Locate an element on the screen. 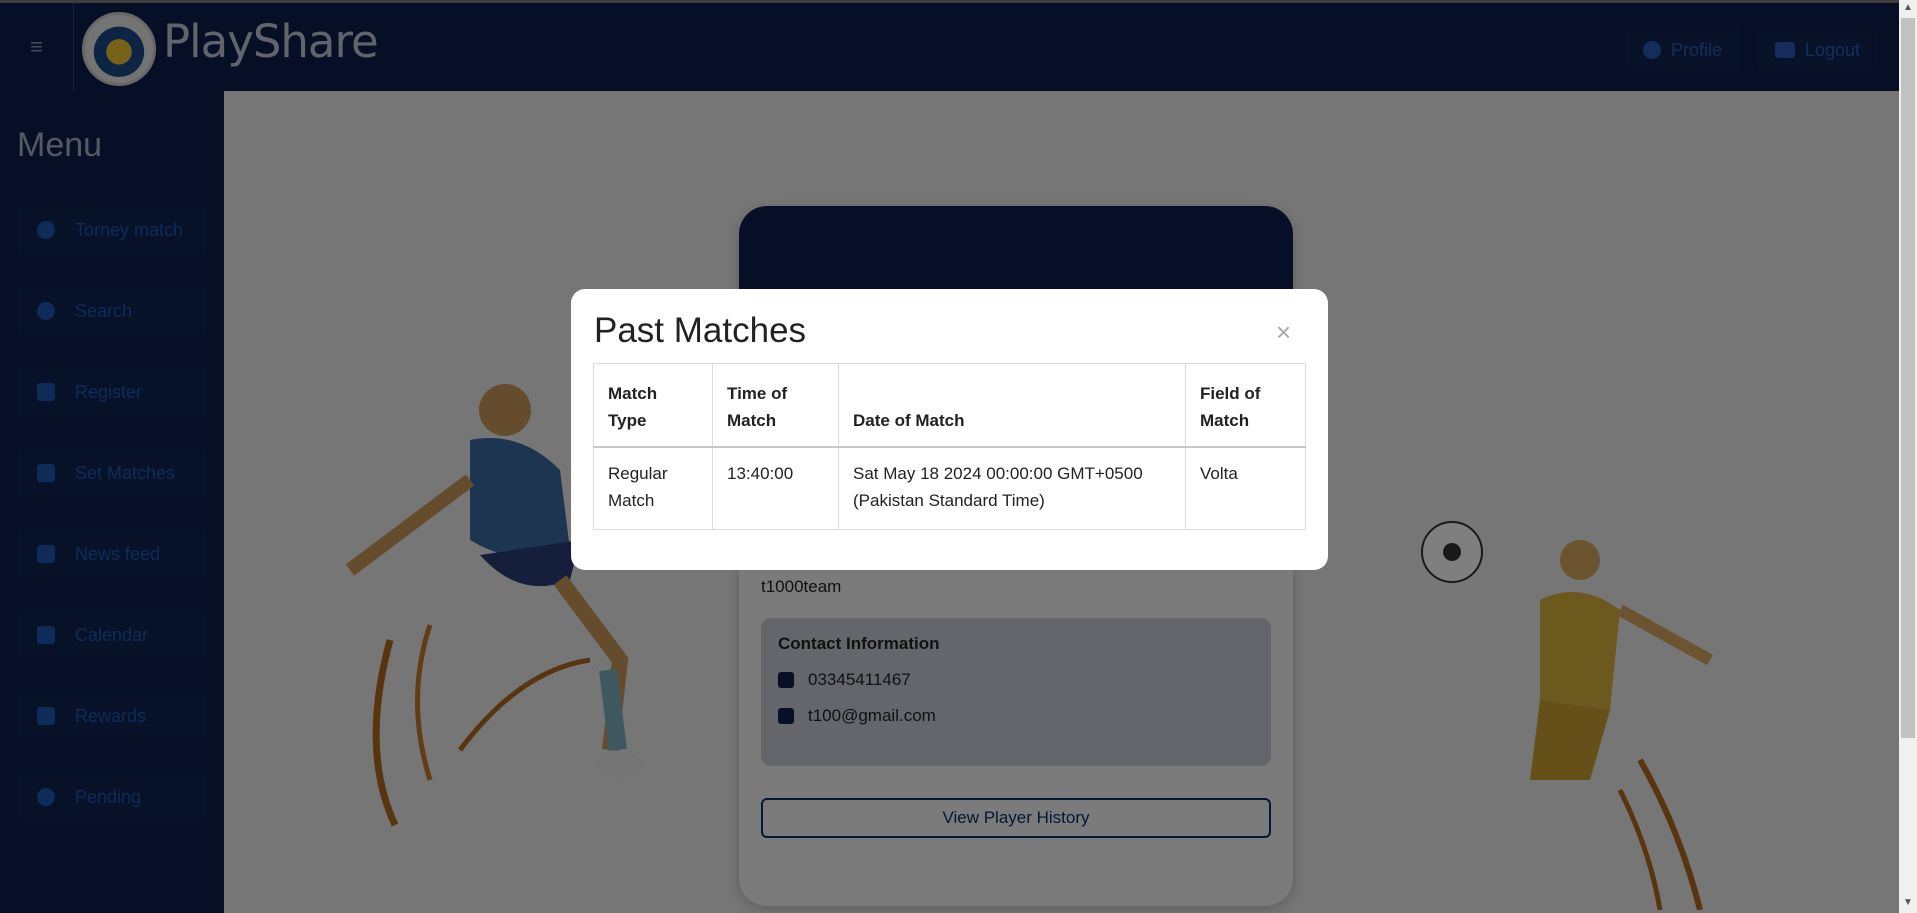 The width and height of the screenshot is (1917, 913). cell-field-of-match: Volta is located at coordinates (1245, 488).